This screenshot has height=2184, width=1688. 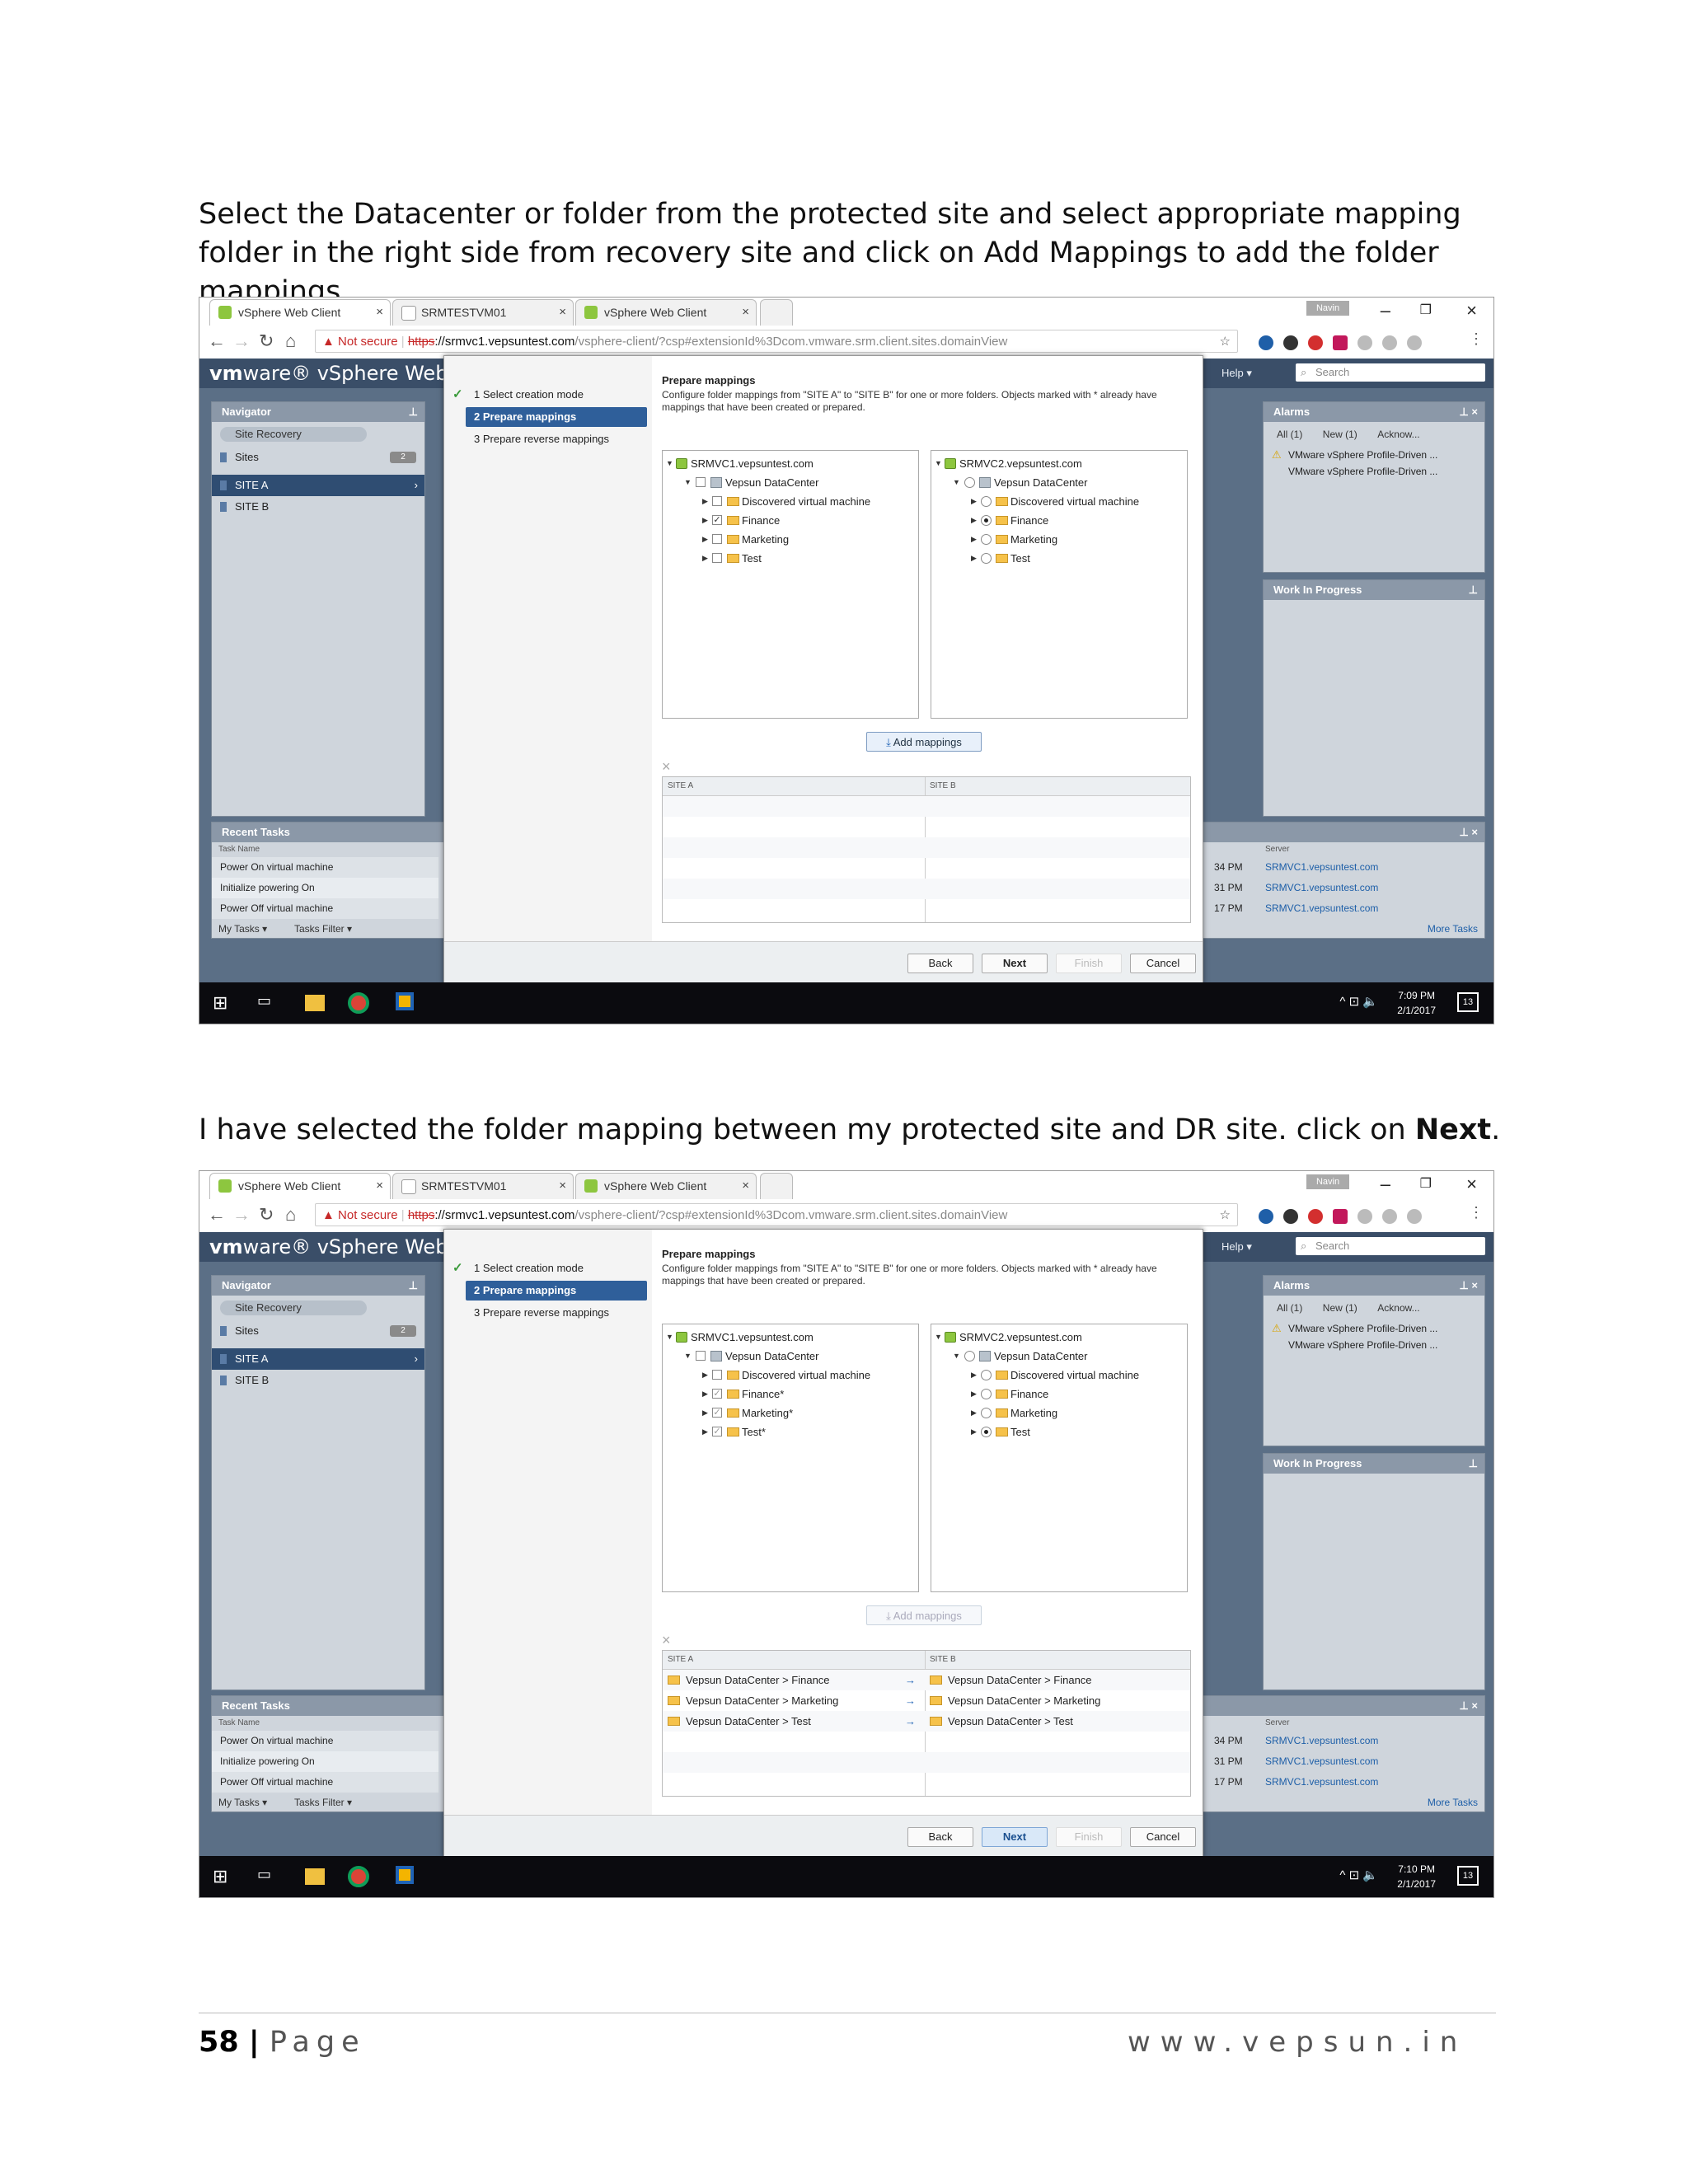 What do you see at coordinates (1468, 832) in the screenshot?
I see `close-icon: ⊥ ×` at bounding box center [1468, 832].